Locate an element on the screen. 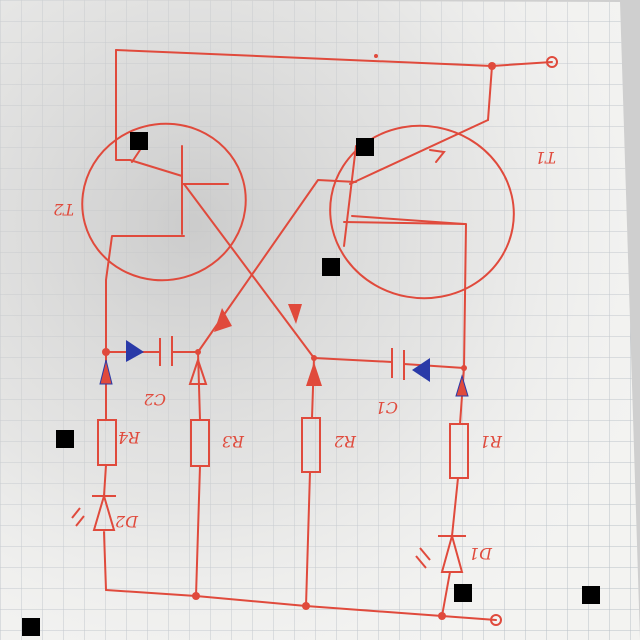 The width and height of the screenshot is (640, 640). t1-label: T1 is located at coordinates (545, 157).